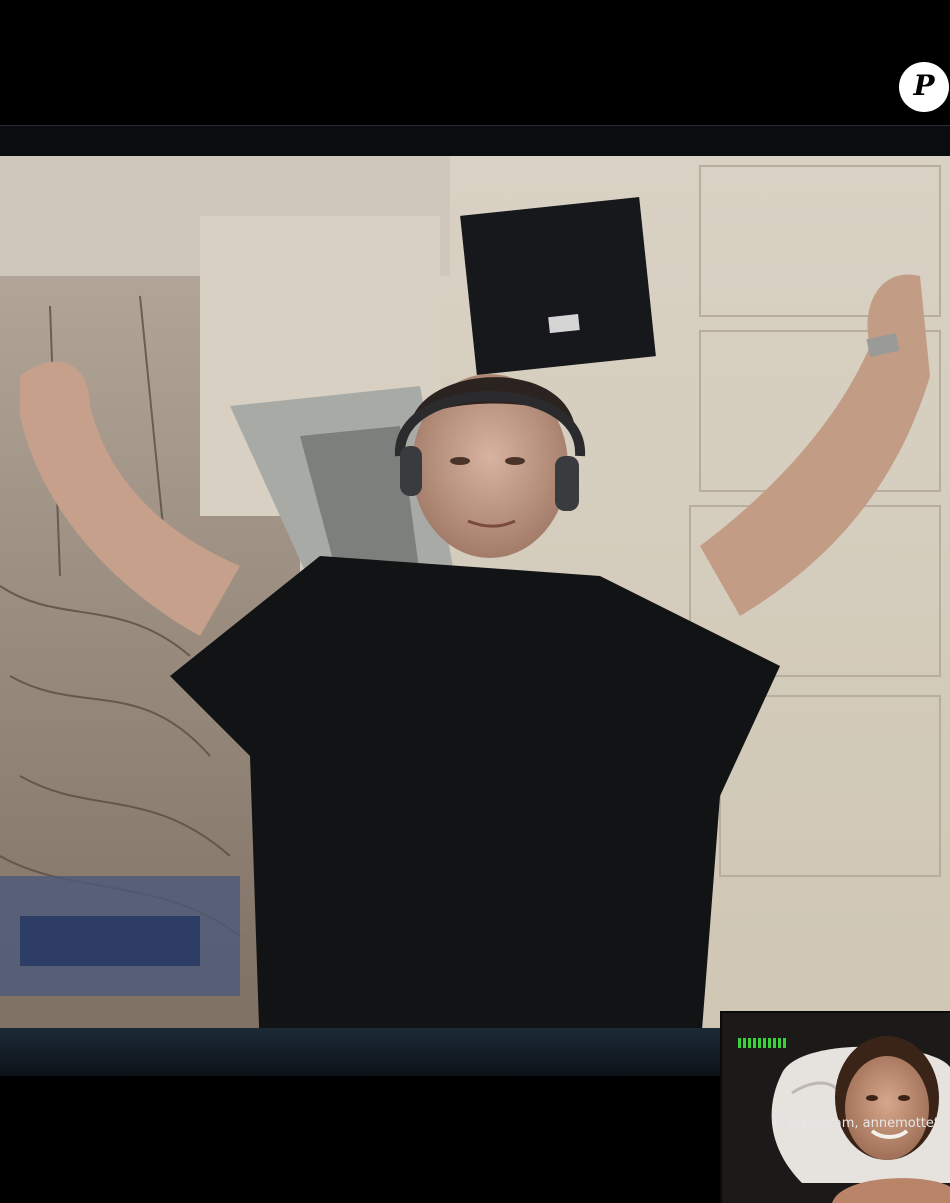 The width and height of the screenshot is (950, 1203). Describe the element at coordinates (855, 1123) in the screenshot. I see `photo-credit: © Instagram, annemottet` at that location.